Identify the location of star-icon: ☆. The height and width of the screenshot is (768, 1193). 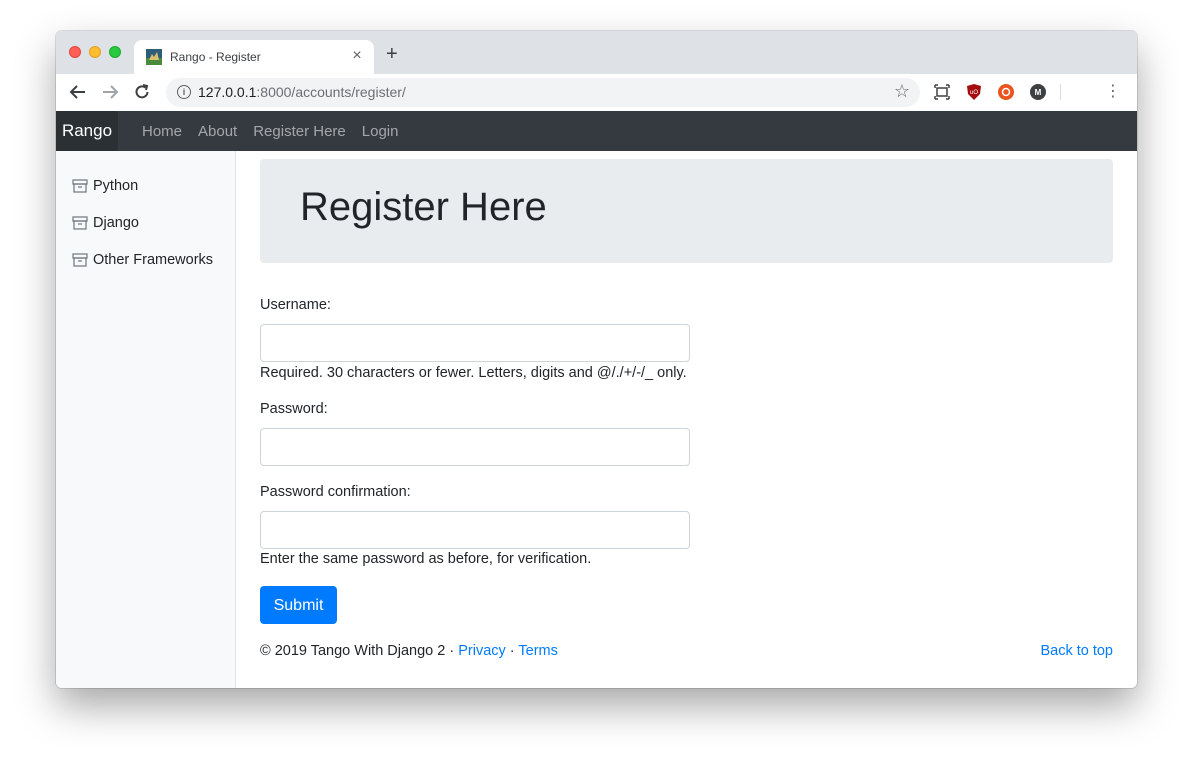
(902, 91).